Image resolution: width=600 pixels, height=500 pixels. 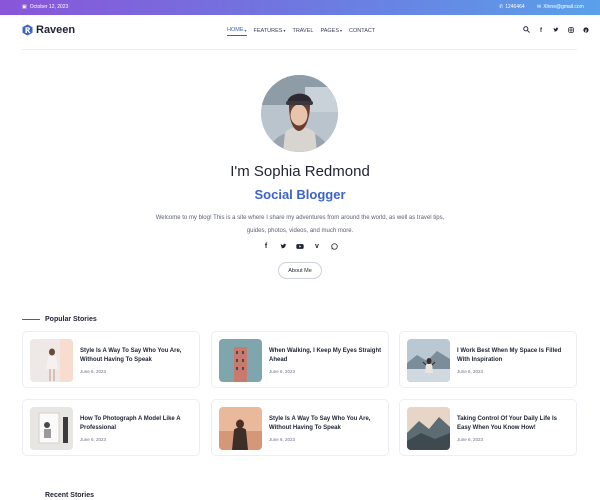 I want to click on search-icon, so click(x=526, y=30).